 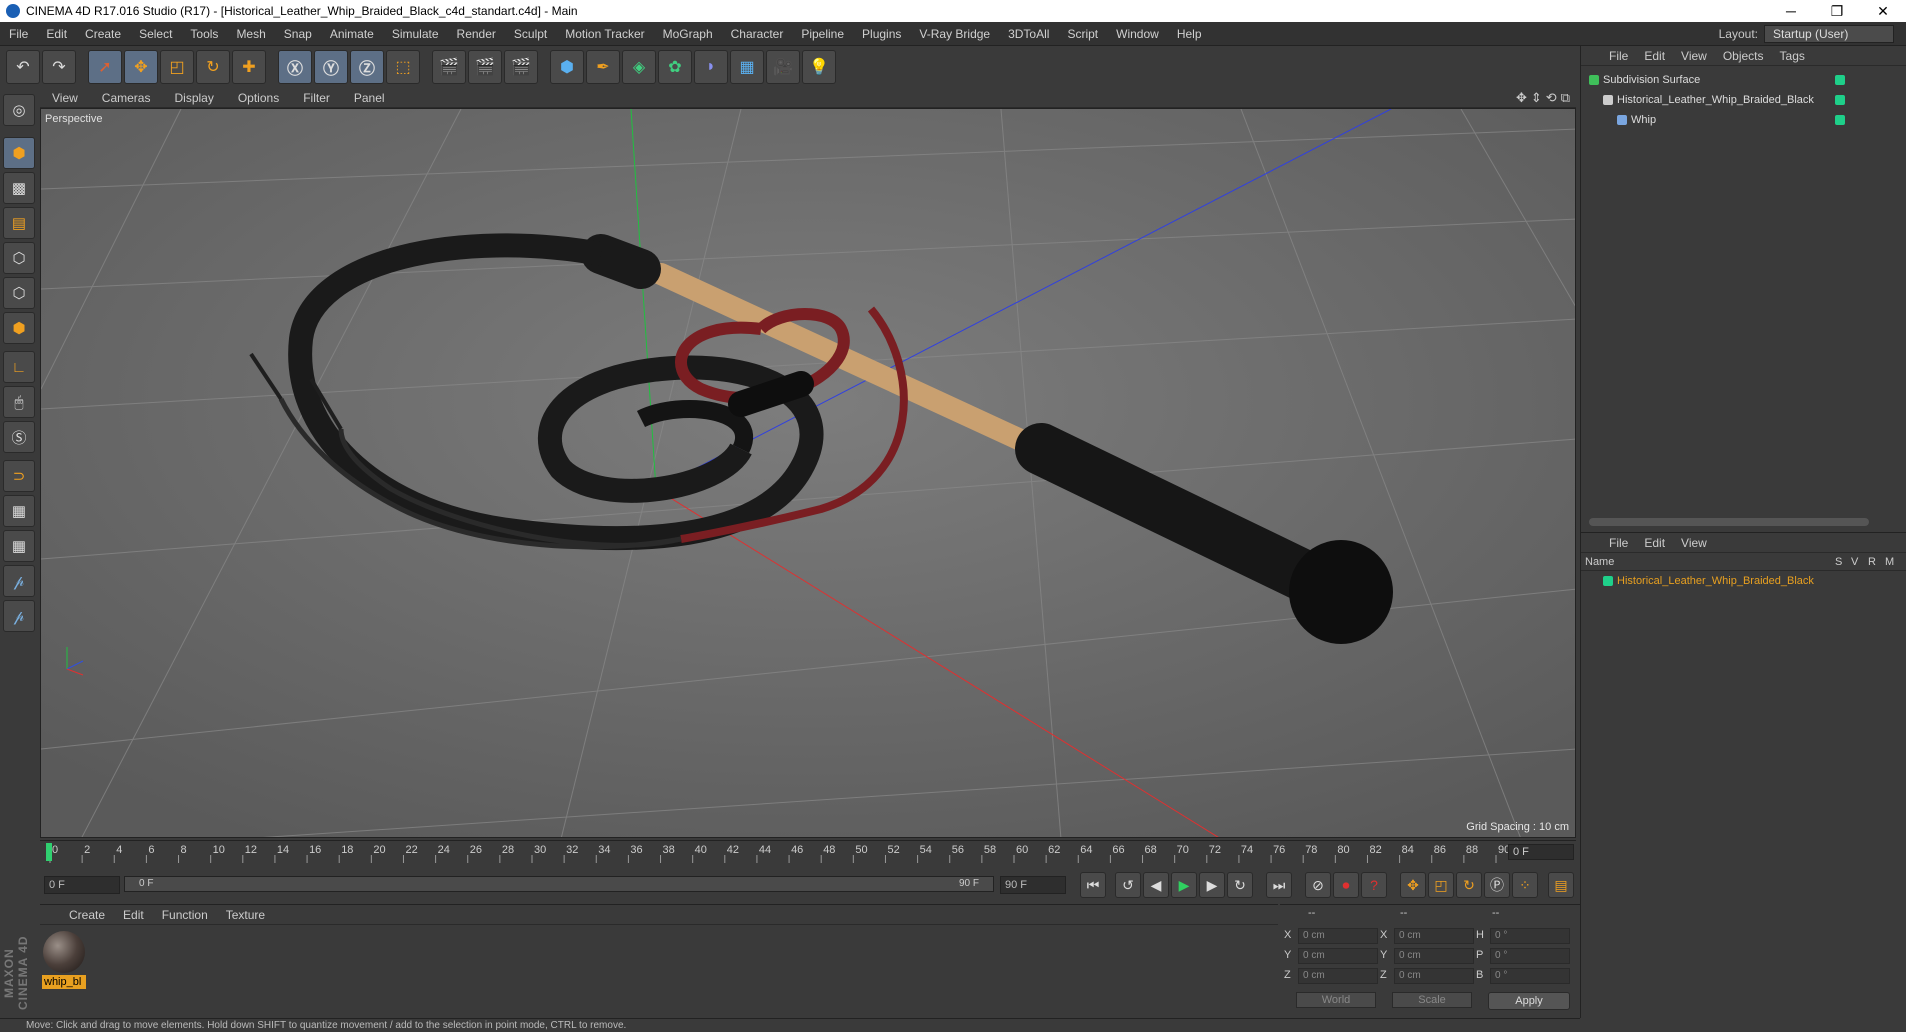 What do you see at coordinates (367, 67) in the screenshot?
I see `z-axis-lock-button: Ⓩ` at bounding box center [367, 67].